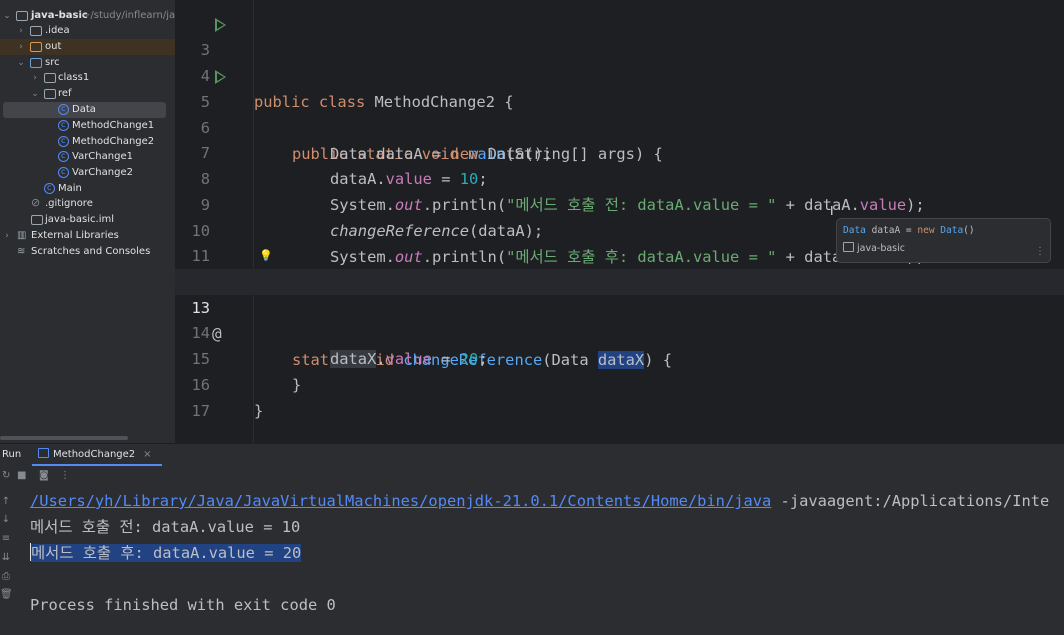 The height and width of the screenshot is (635, 1064). I want to click on quick-doc-tooltip: Data dataA = new Data() java-basic ⋮, so click(943, 240).